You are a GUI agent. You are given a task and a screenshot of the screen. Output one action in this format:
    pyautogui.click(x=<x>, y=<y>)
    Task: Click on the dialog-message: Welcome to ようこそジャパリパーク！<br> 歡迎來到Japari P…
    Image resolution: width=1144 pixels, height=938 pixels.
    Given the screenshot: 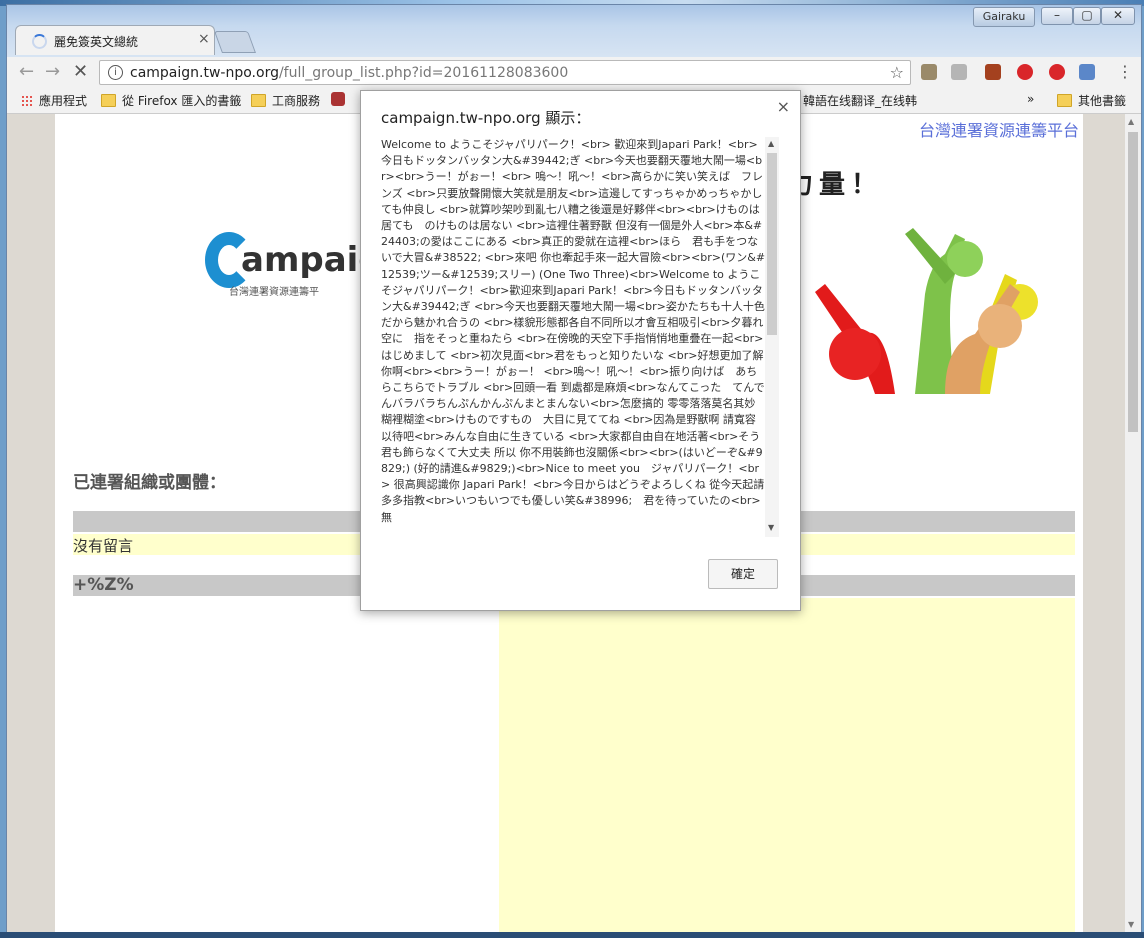 What is the action you would take?
    pyautogui.click(x=573, y=331)
    